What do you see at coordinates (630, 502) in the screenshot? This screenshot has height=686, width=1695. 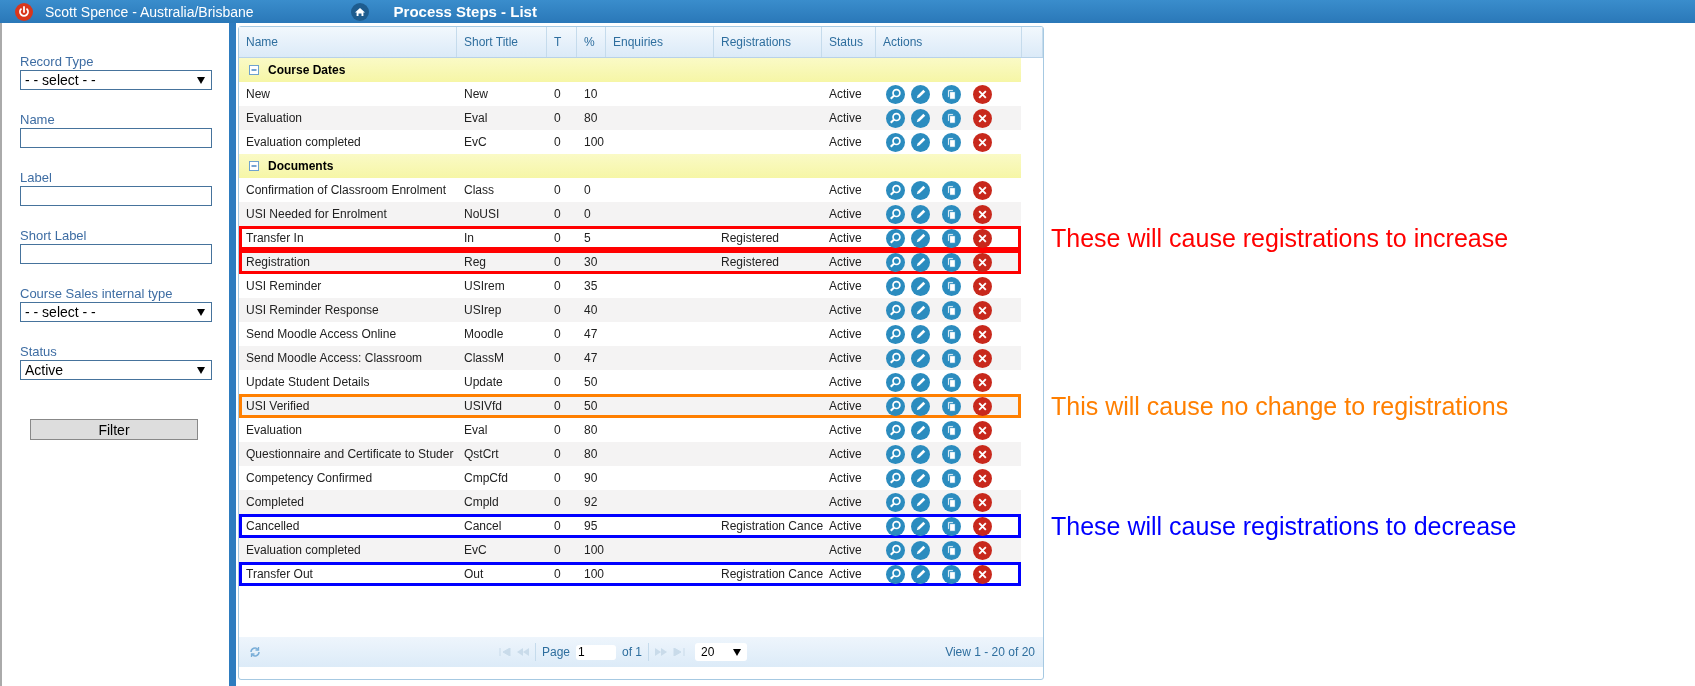 I see `table-row: Completed Cmpld 0 92 Active` at bounding box center [630, 502].